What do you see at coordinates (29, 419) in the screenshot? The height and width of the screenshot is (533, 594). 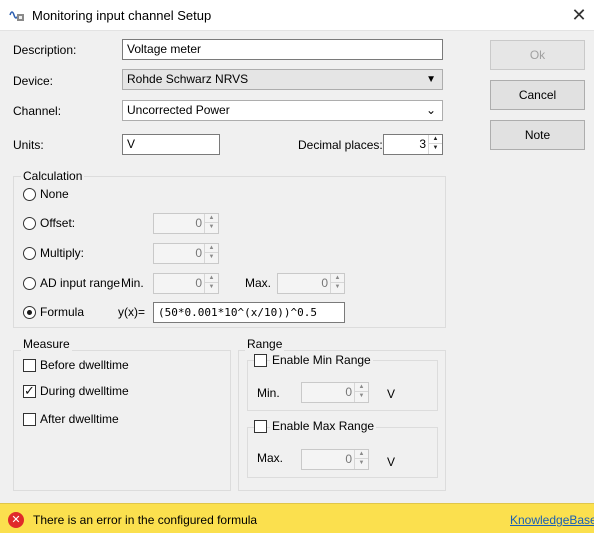 I see `after-dwelltime-checkbox` at bounding box center [29, 419].